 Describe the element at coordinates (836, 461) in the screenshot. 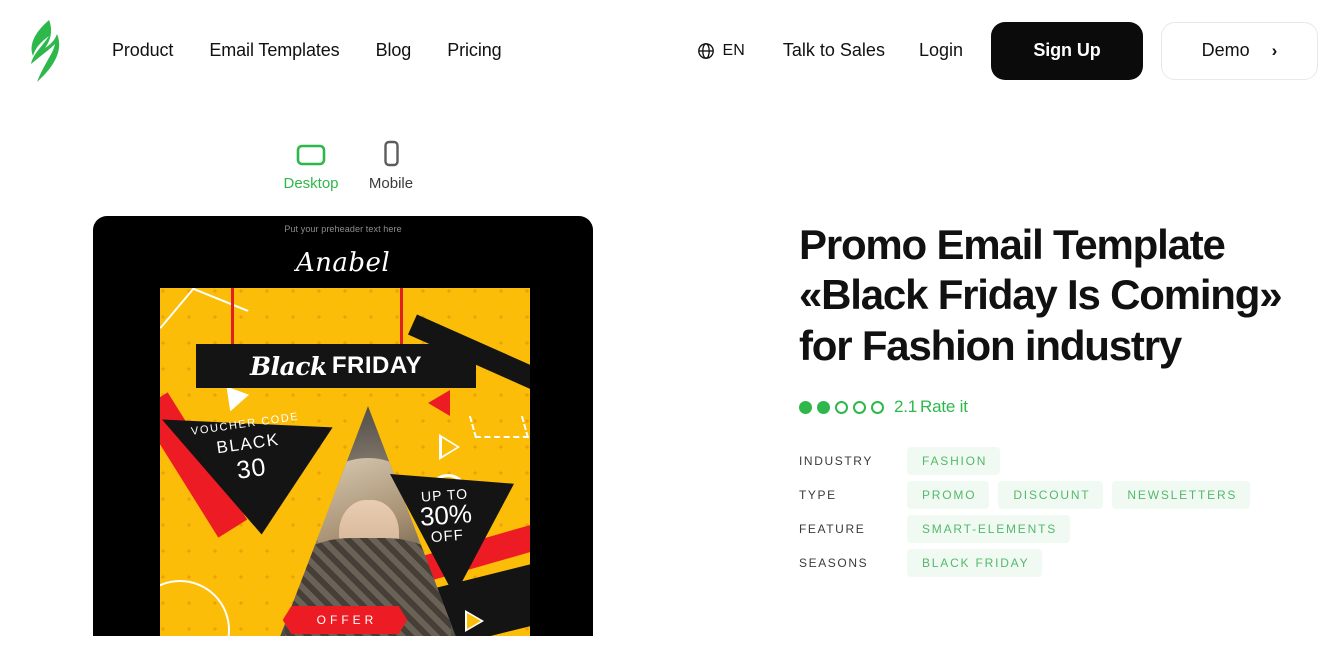

I see `meta-key-industry: INDUSTRY` at that location.